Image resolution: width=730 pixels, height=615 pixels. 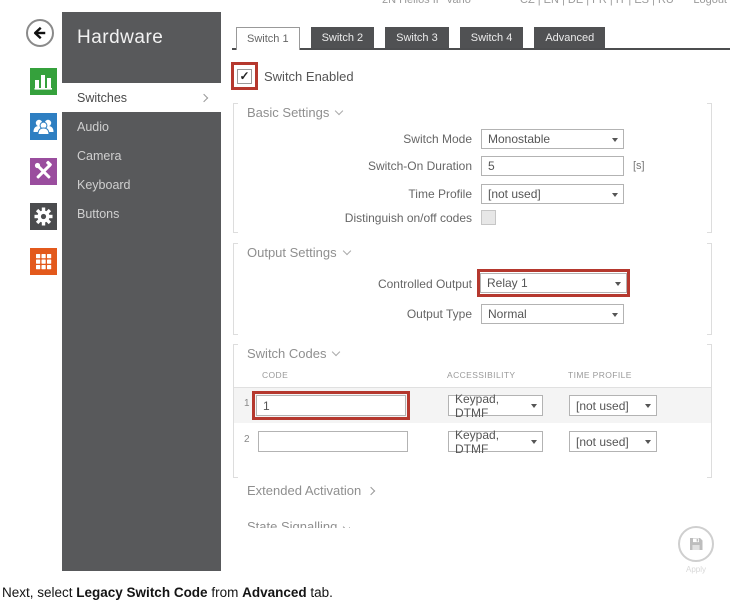 What do you see at coordinates (142, 592) in the screenshot?
I see `caption-part-bold: Legacy Switch Code` at bounding box center [142, 592].